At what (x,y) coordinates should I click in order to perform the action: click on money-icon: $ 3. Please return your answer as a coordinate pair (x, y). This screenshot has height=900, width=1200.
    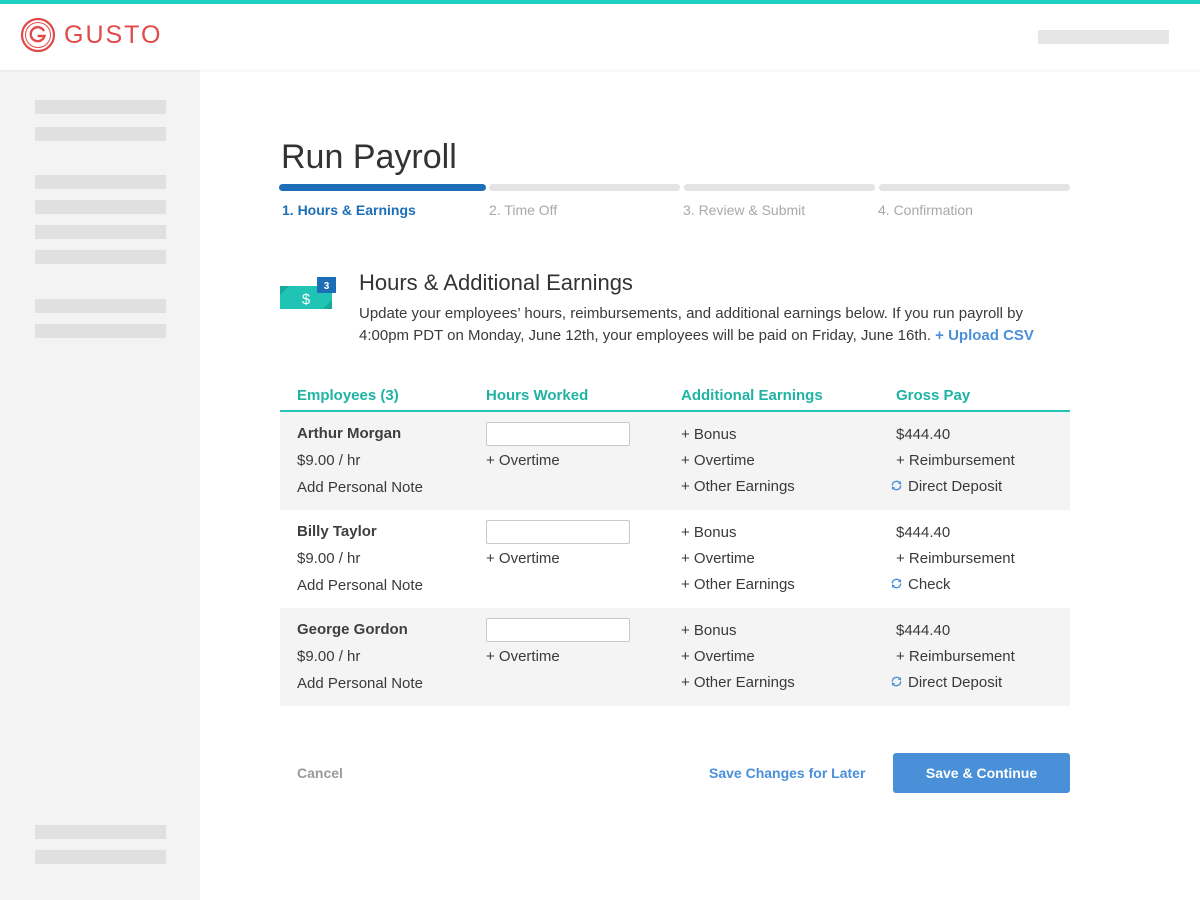
    Looking at the image, I should click on (308, 293).